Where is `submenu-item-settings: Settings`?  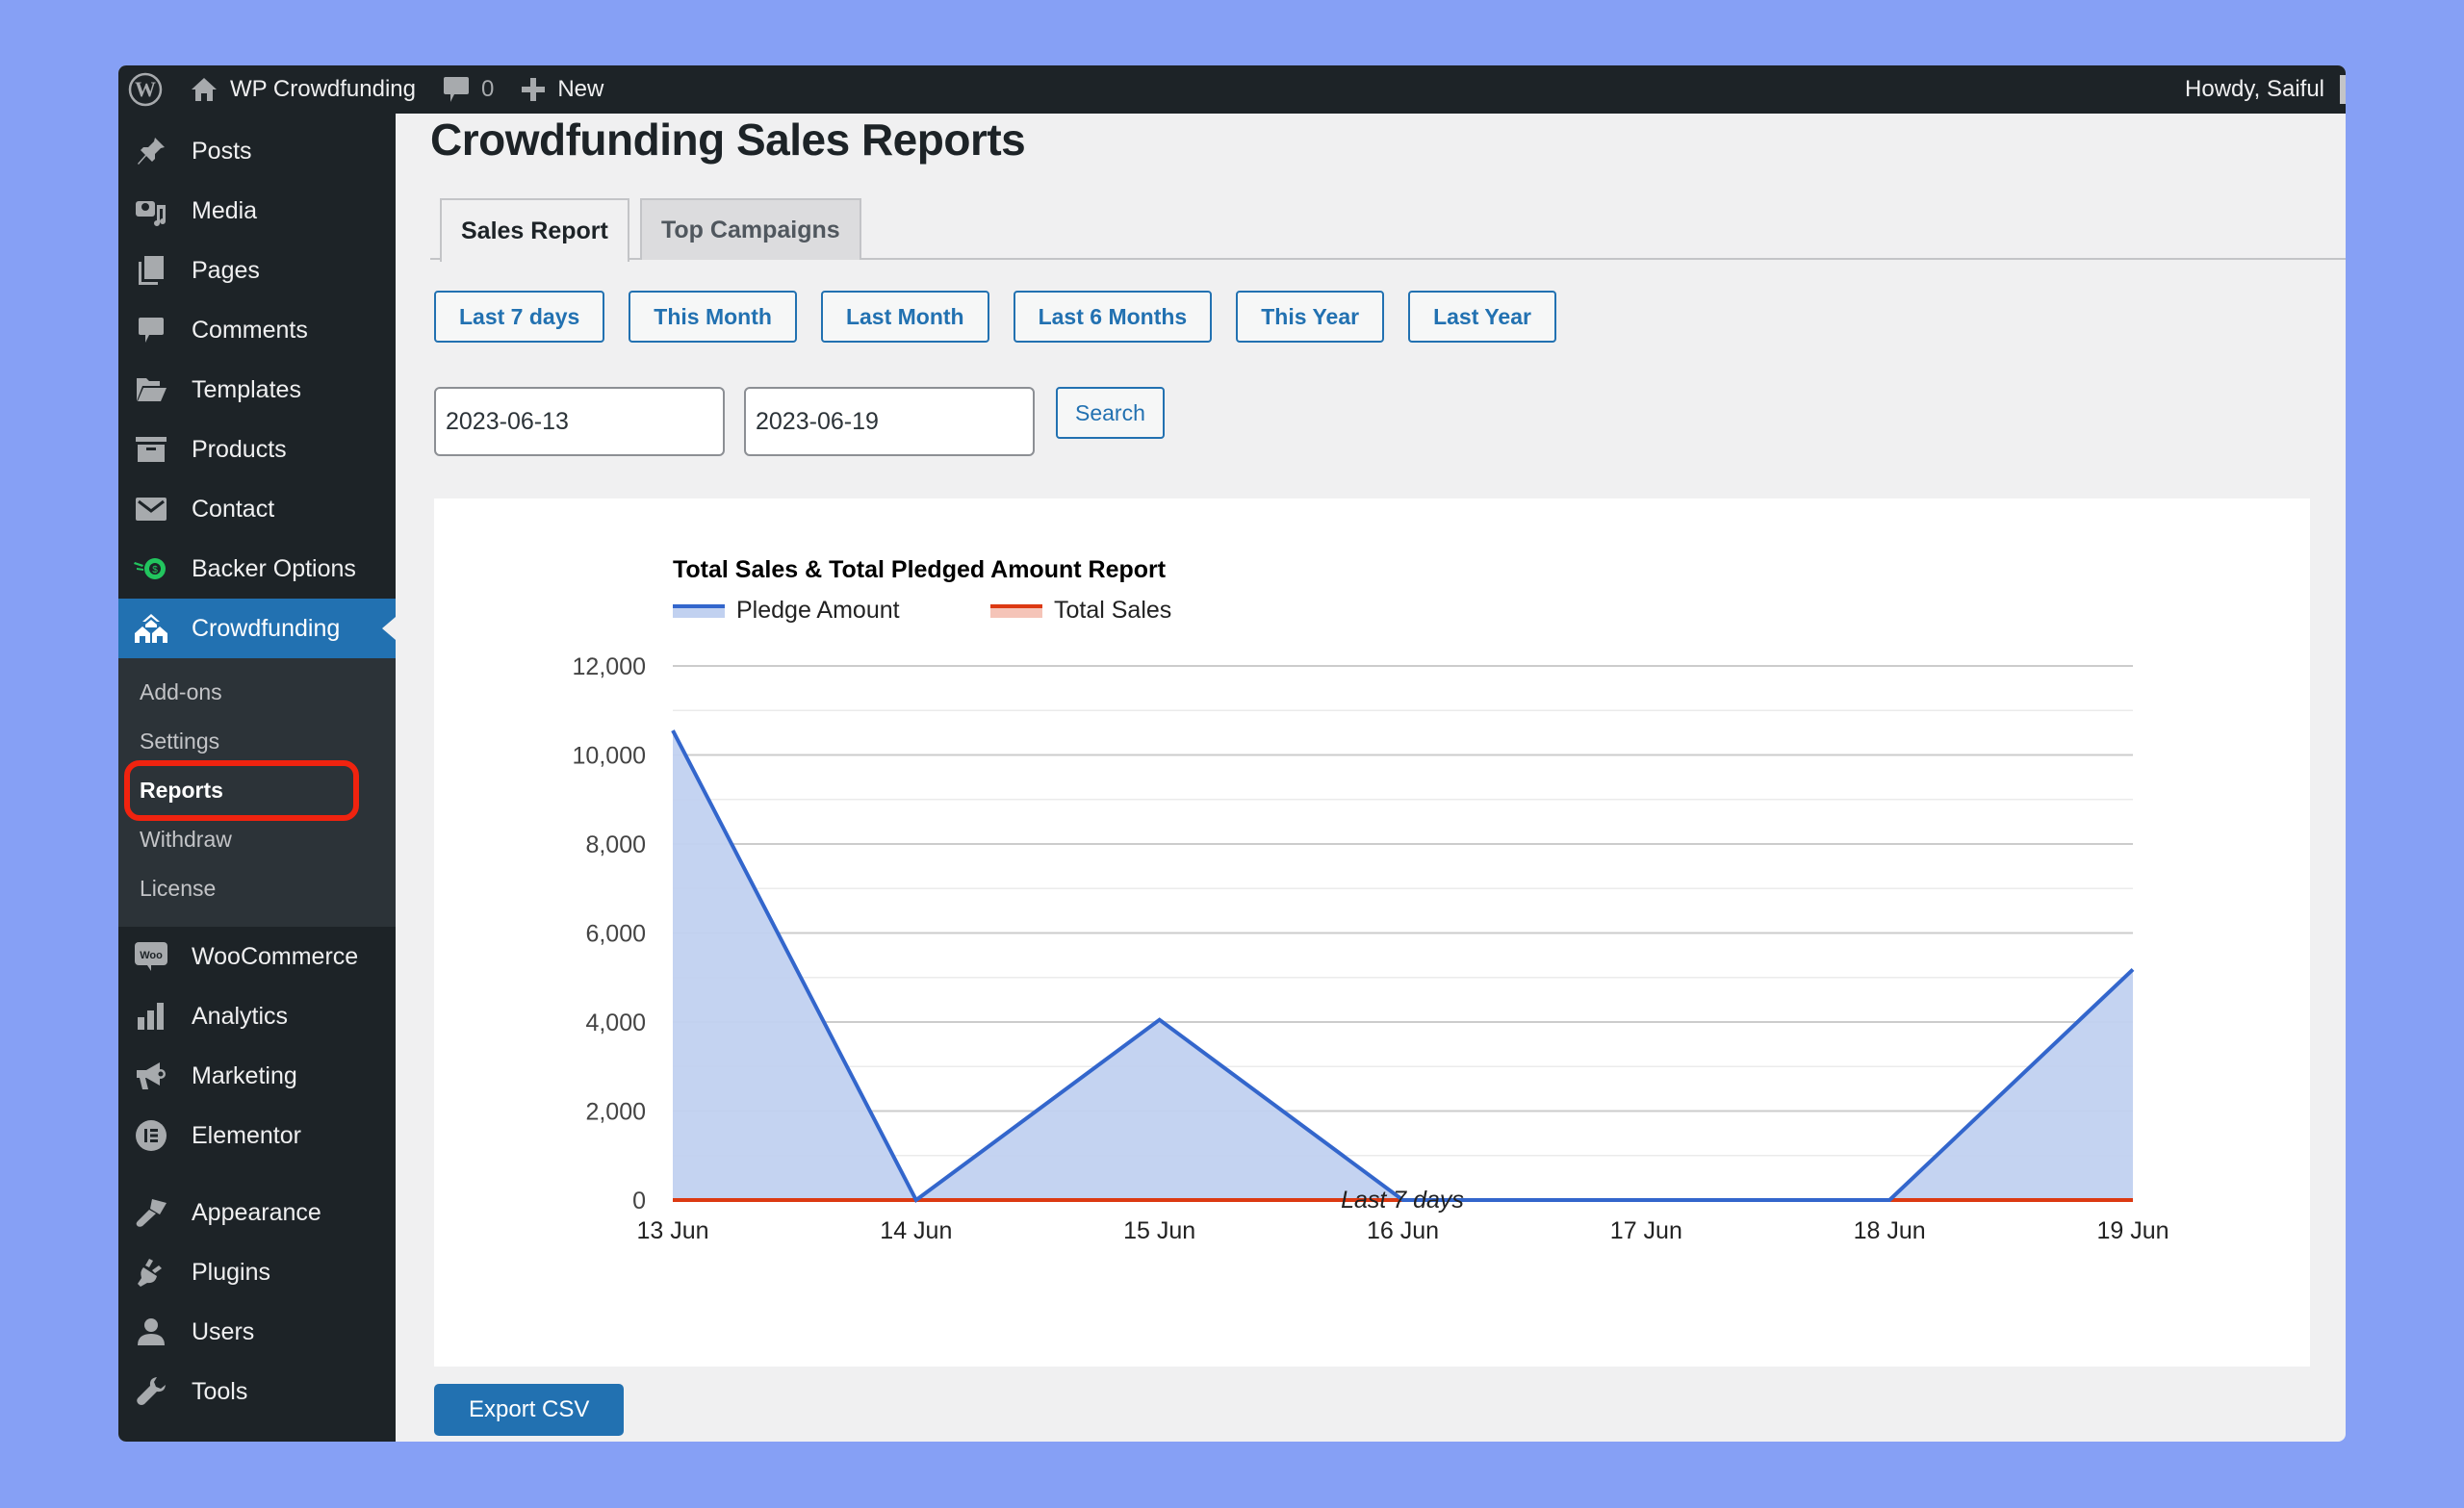
submenu-item-settings: Settings is located at coordinates (257, 741).